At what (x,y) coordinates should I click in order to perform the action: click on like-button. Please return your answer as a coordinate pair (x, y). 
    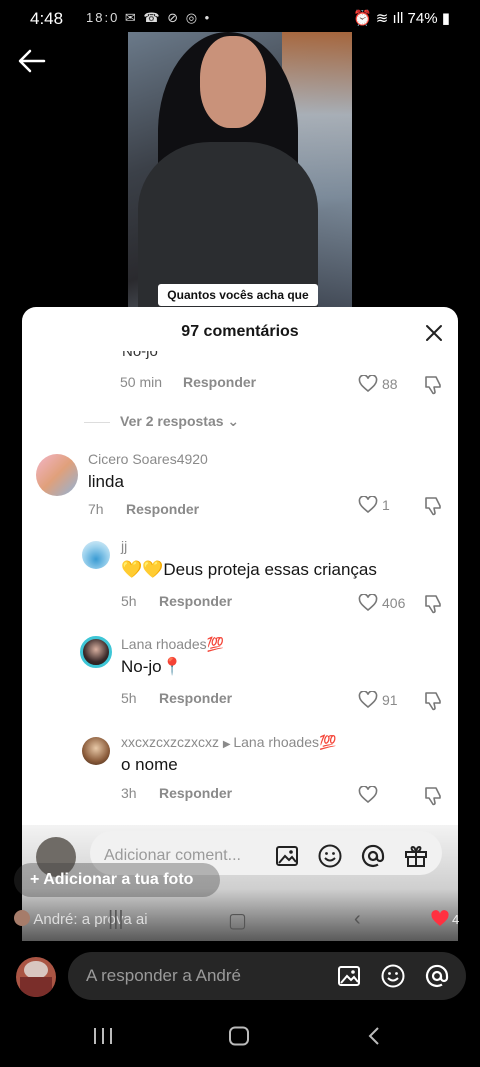
    Looking at the image, I should click on (370, 795).